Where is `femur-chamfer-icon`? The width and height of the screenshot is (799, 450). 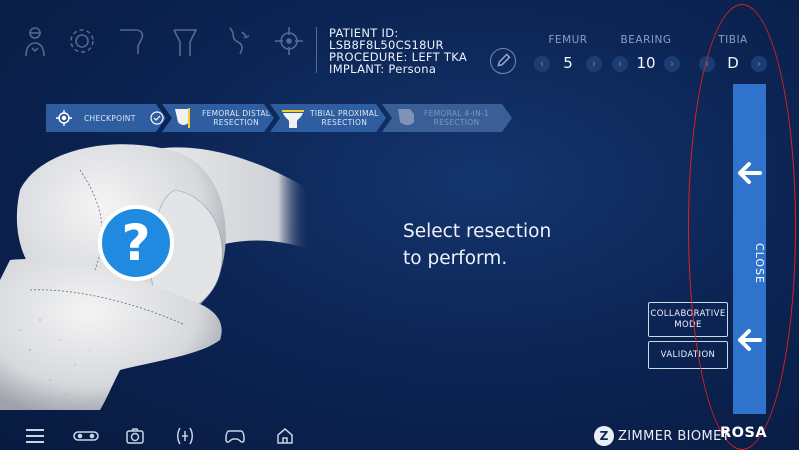 femur-chamfer-icon is located at coordinates (406, 118).